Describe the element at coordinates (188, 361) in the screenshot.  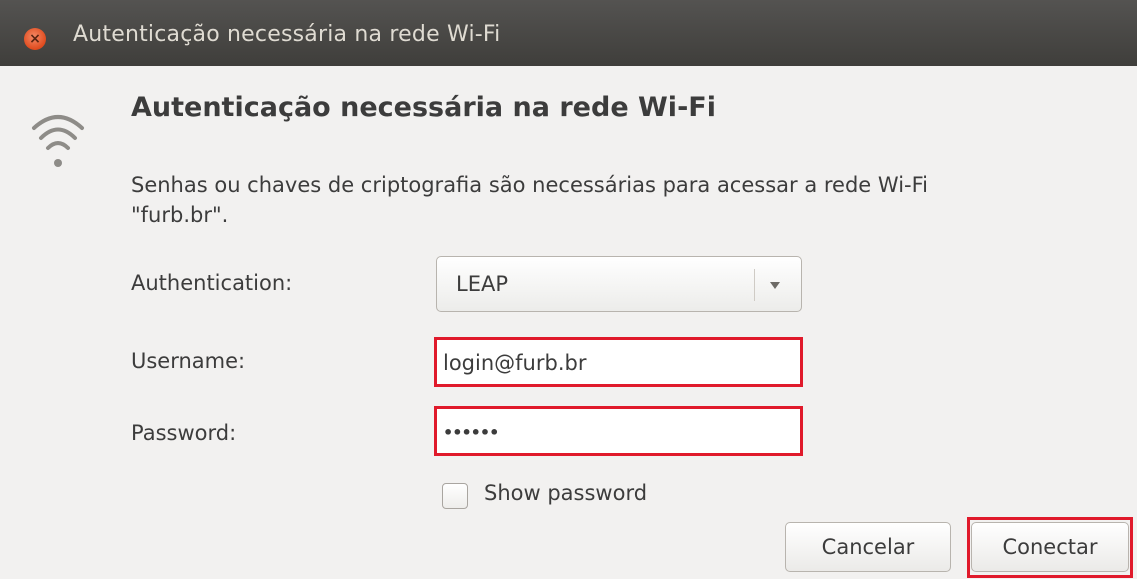
I see `username-label: Username:` at that location.